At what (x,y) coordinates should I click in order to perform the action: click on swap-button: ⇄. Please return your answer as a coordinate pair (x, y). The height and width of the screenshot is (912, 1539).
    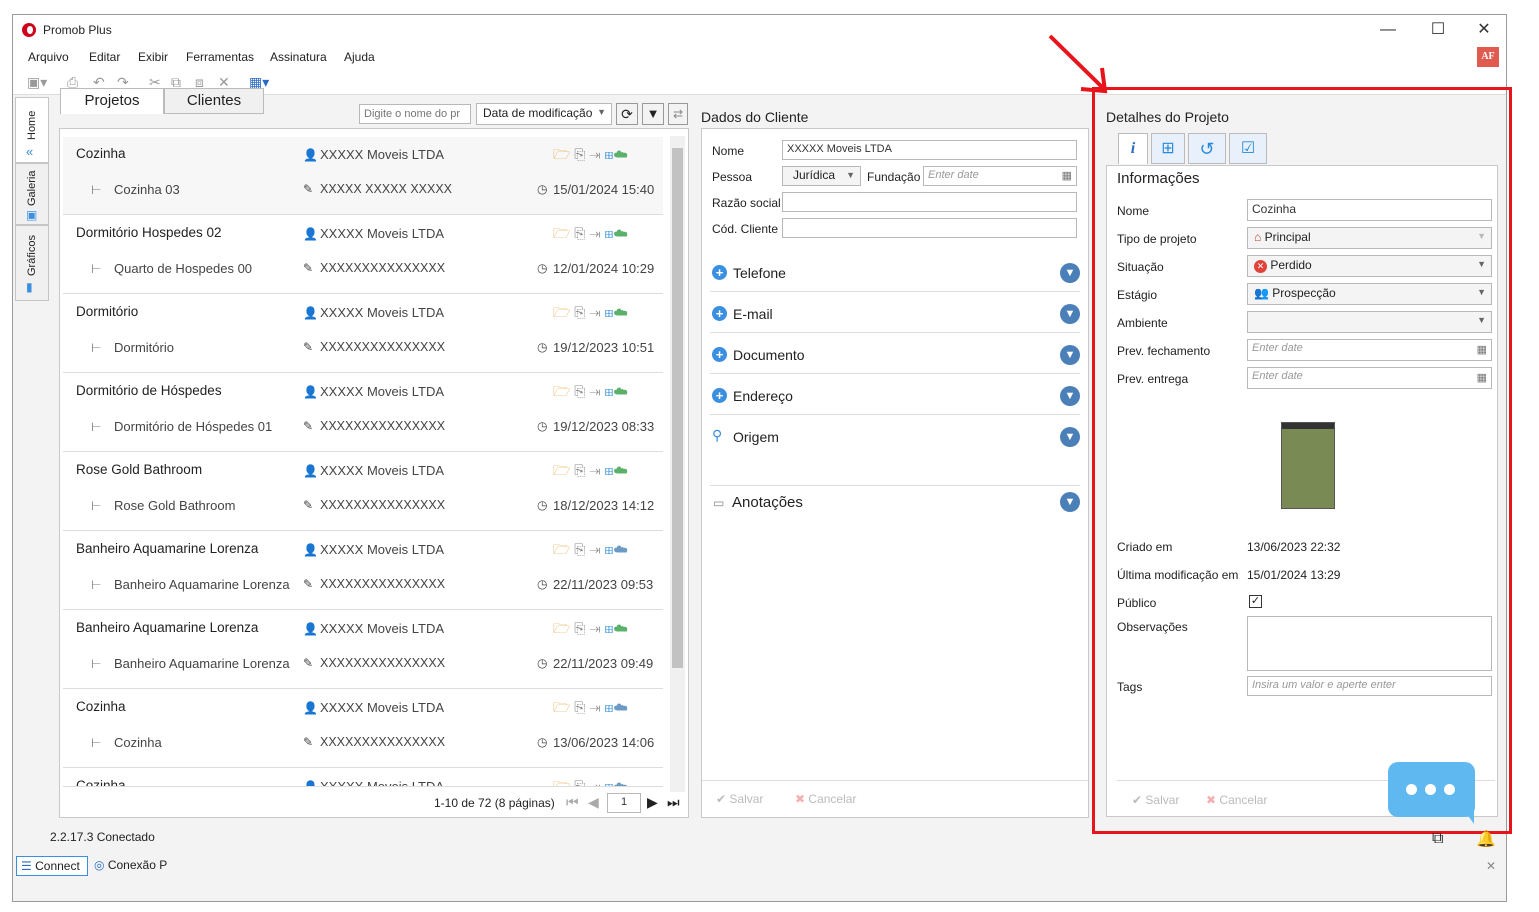
    Looking at the image, I should click on (678, 114).